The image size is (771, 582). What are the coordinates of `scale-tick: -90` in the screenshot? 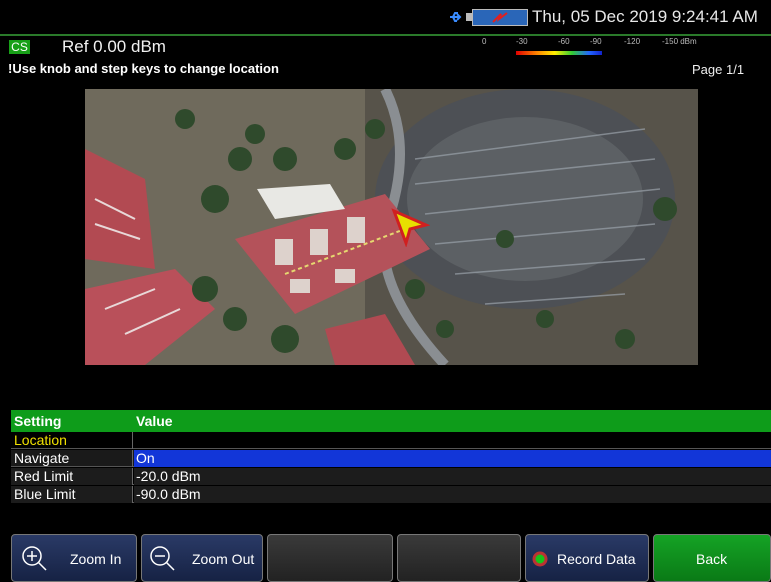 It's located at (596, 41).